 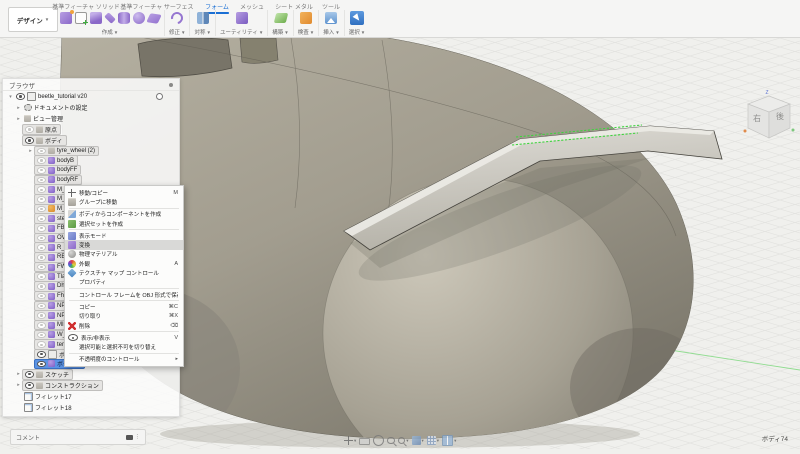 I want to click on marking-menu-icon, so click(x=129, y=437).